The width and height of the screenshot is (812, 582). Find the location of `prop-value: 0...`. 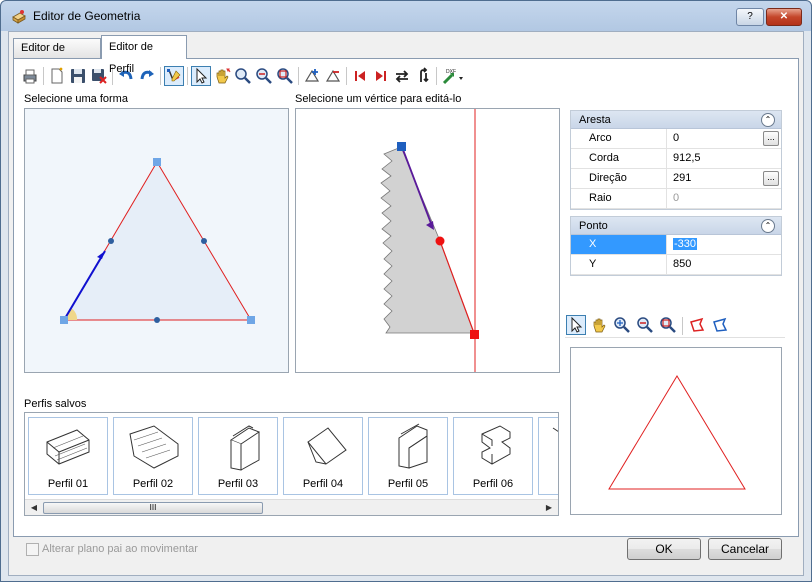

prop-value: 0... is located at coordinates (724, 138).